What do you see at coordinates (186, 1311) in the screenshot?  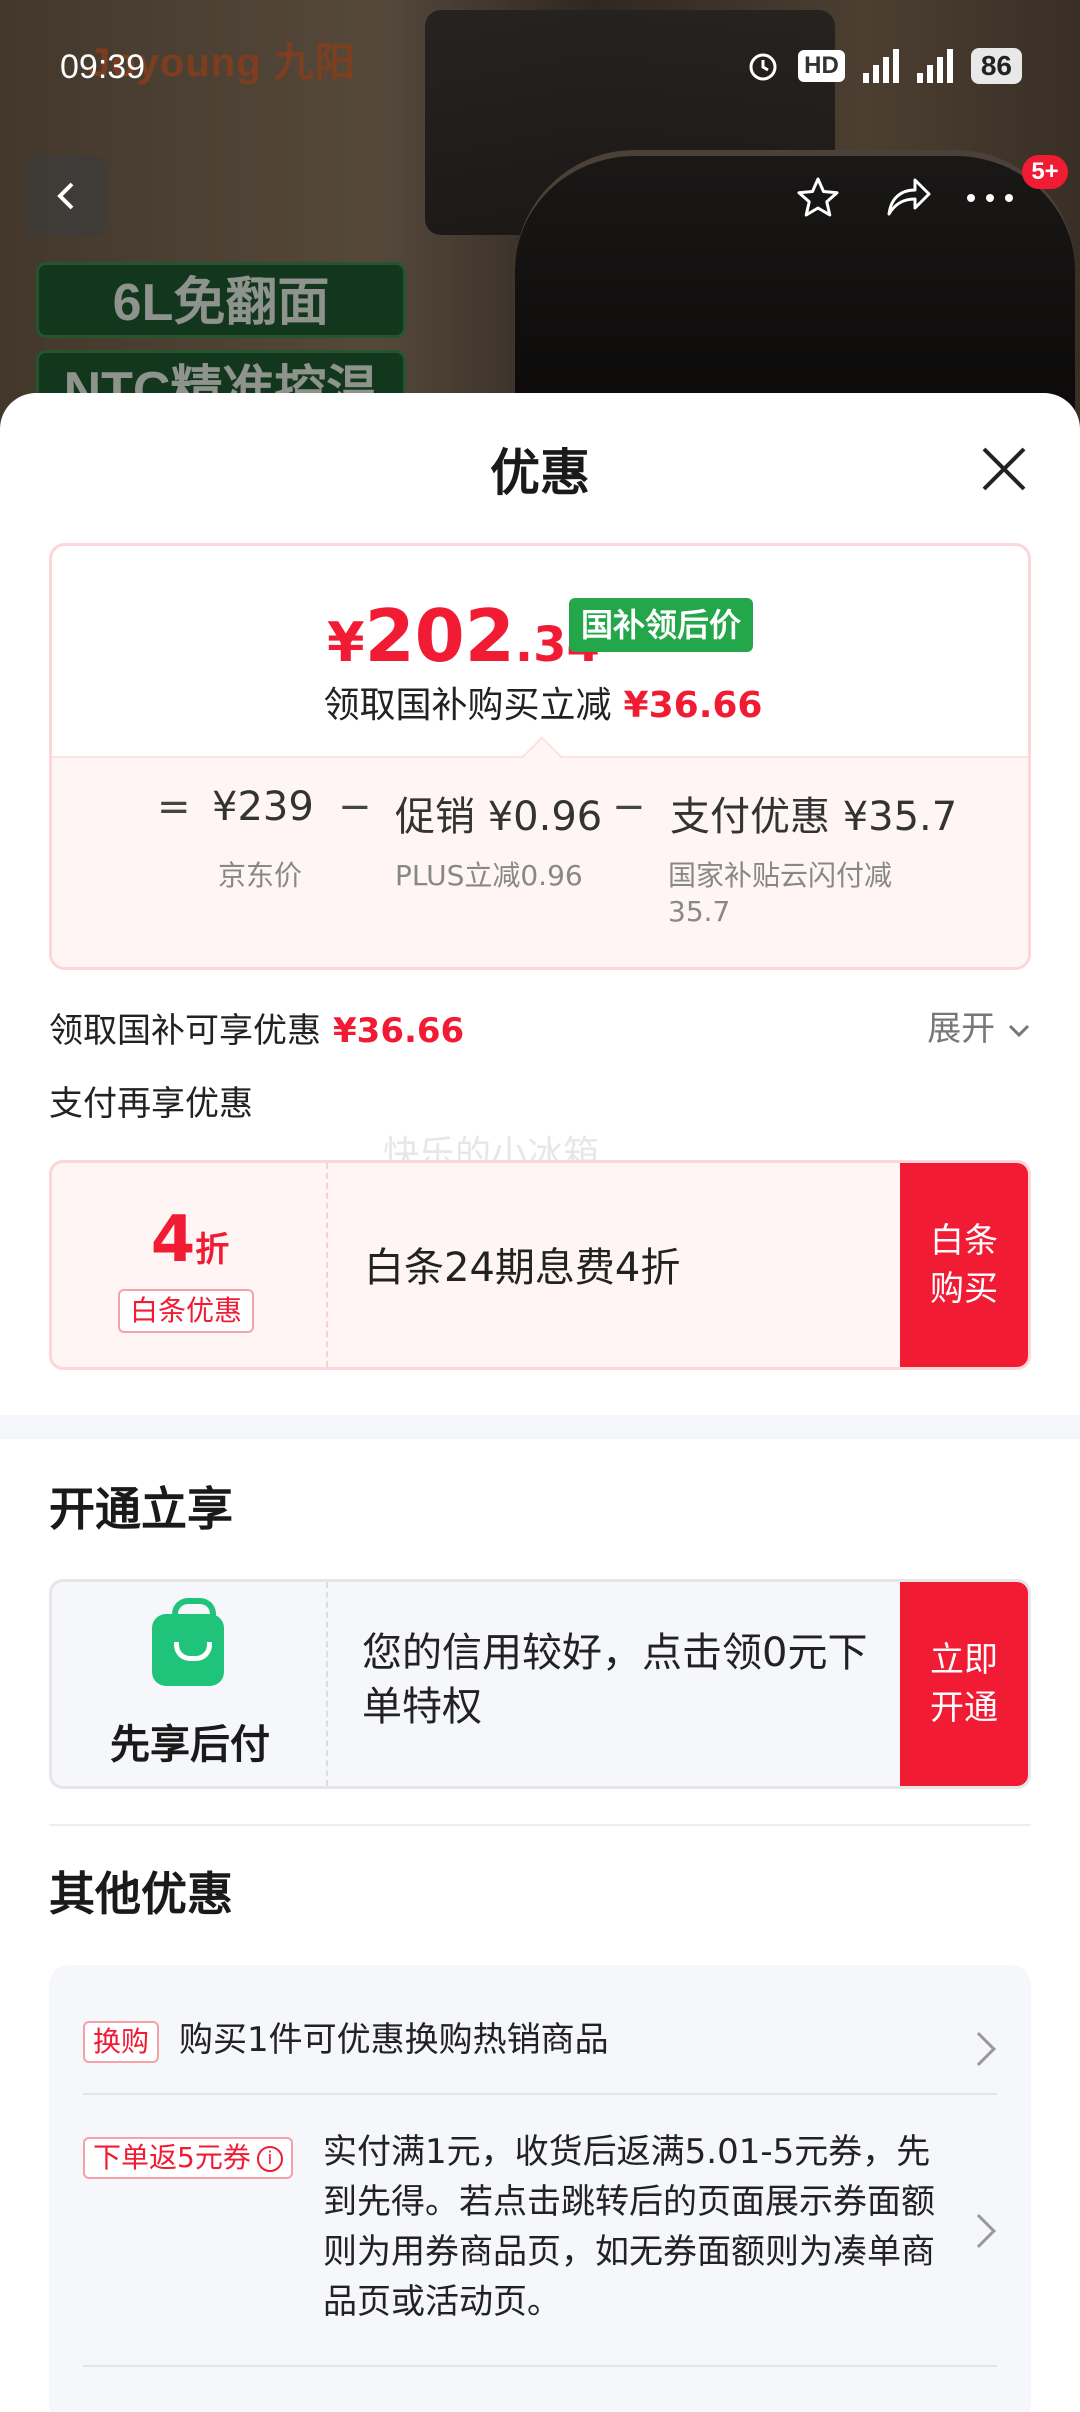 I see `baitiao-badge: 白条优惠` at bounding box center [186, 1311].